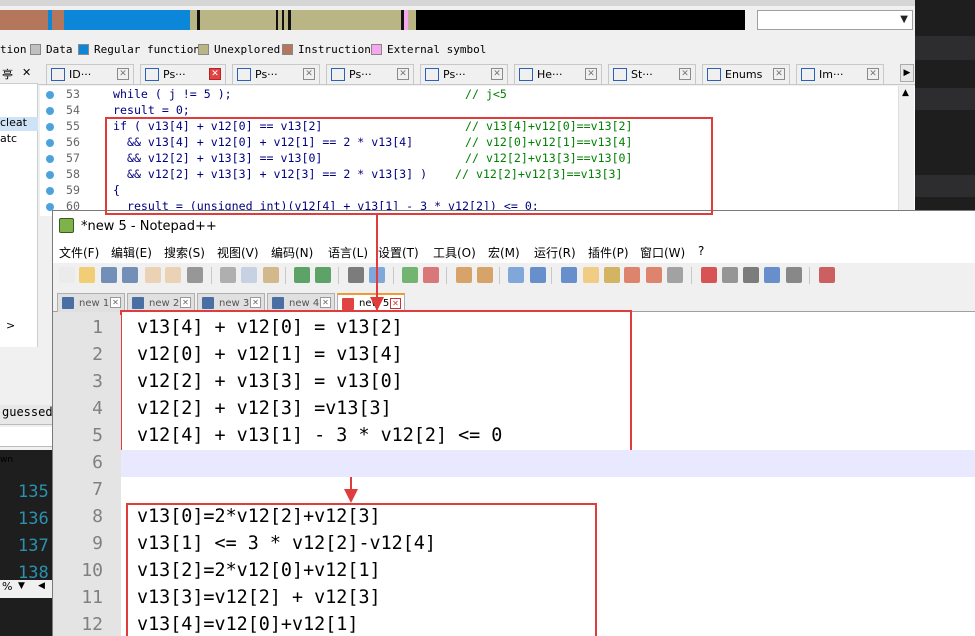 Image resolution: width=975 pixels, height=636 pixels. I want to click on save-all-icon, so click(130, 275).